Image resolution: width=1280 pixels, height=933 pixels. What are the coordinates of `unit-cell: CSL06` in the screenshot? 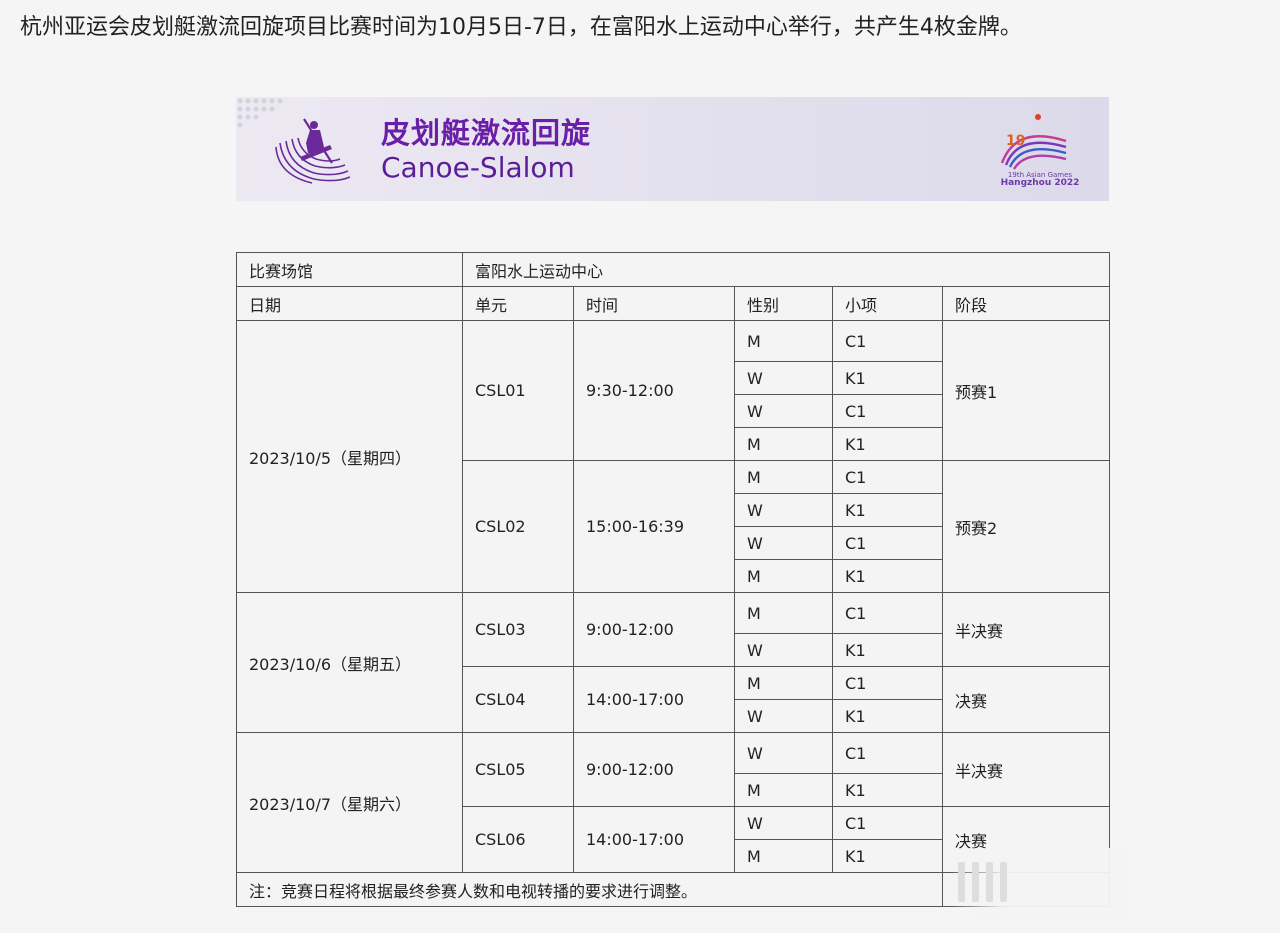 It's located at (518, 839).